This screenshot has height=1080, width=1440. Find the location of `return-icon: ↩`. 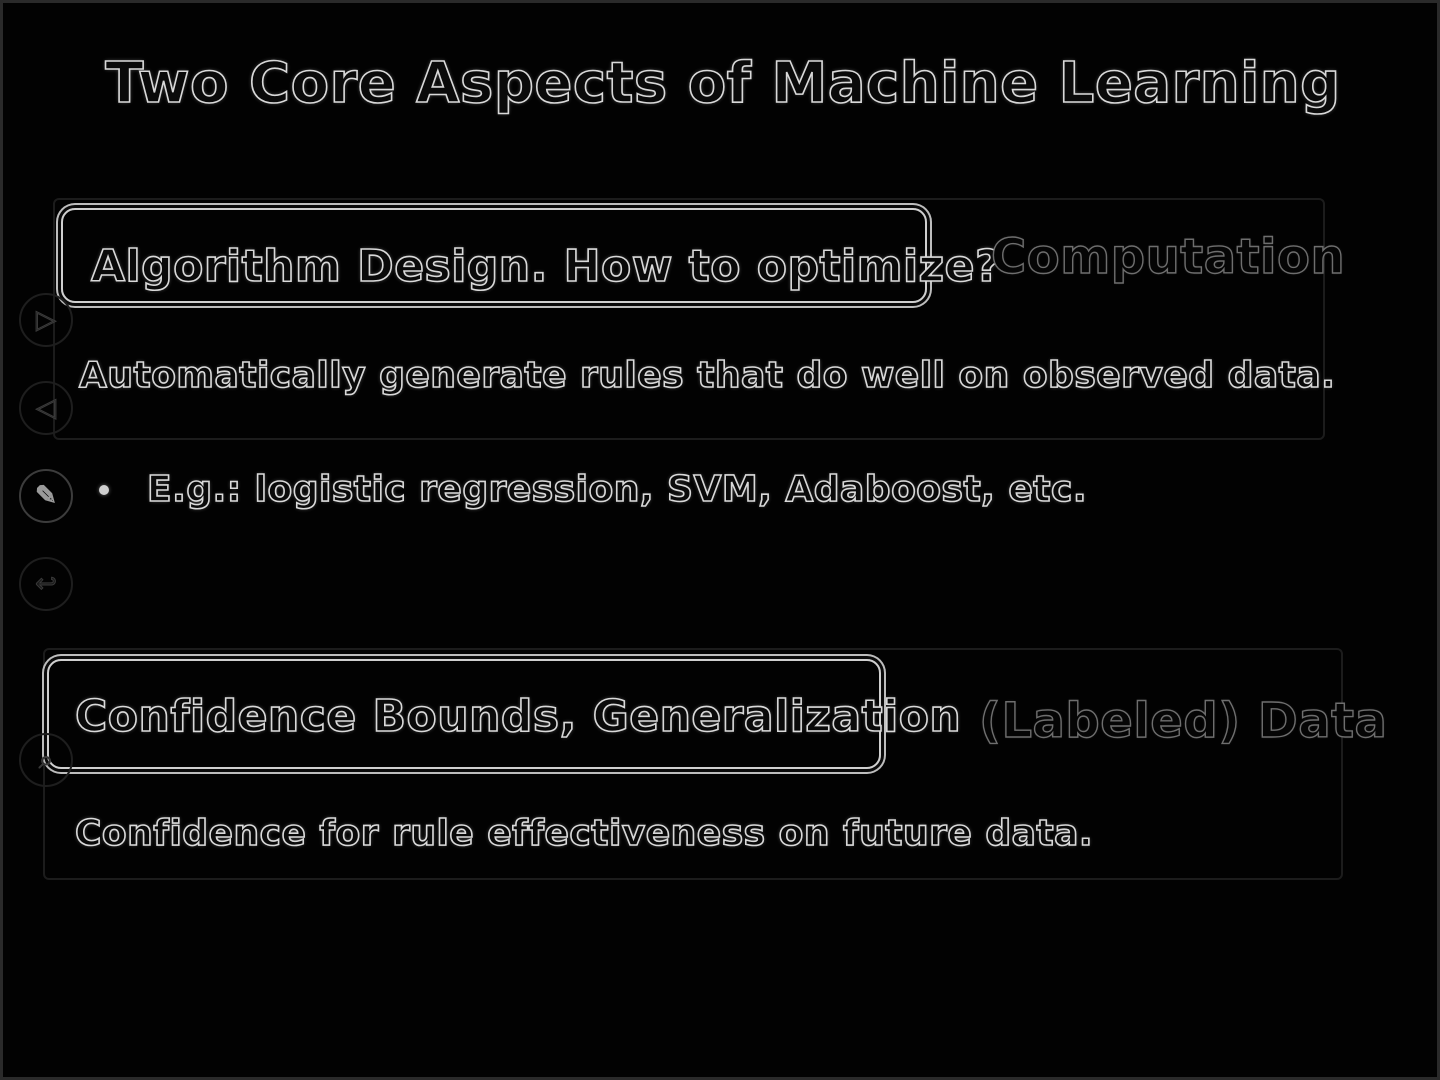

return-icon: ↩ is located at coordinates (46, 584).